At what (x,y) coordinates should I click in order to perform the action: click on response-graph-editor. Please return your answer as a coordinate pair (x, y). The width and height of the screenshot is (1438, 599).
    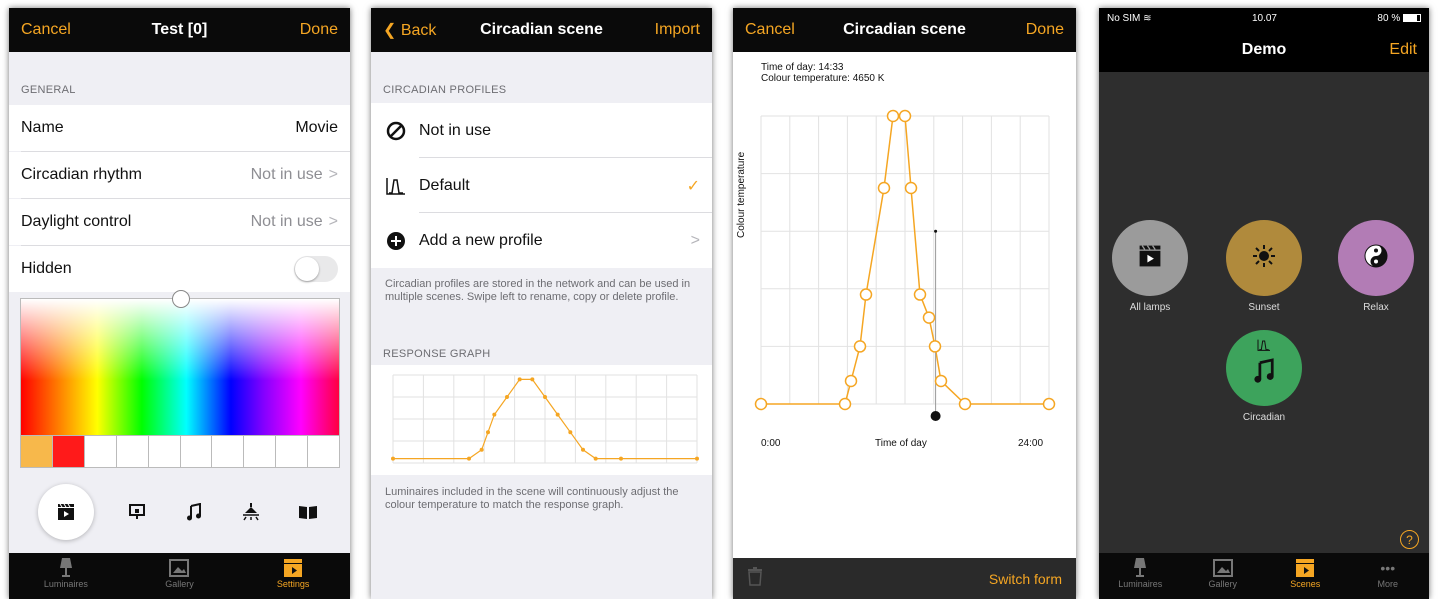
    Looking at the image, I should click on (904, 274).